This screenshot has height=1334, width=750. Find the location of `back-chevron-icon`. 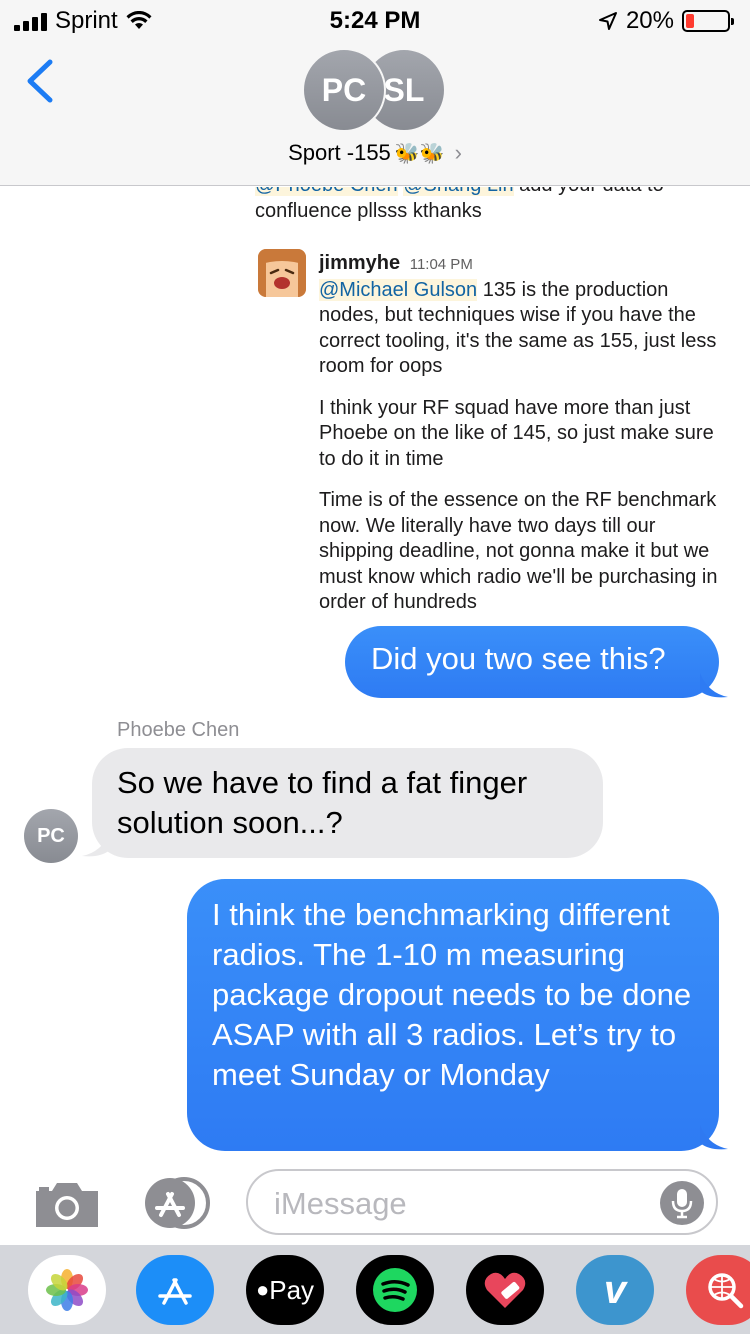

back-chevron-icon is located at coordinates (40, 81).